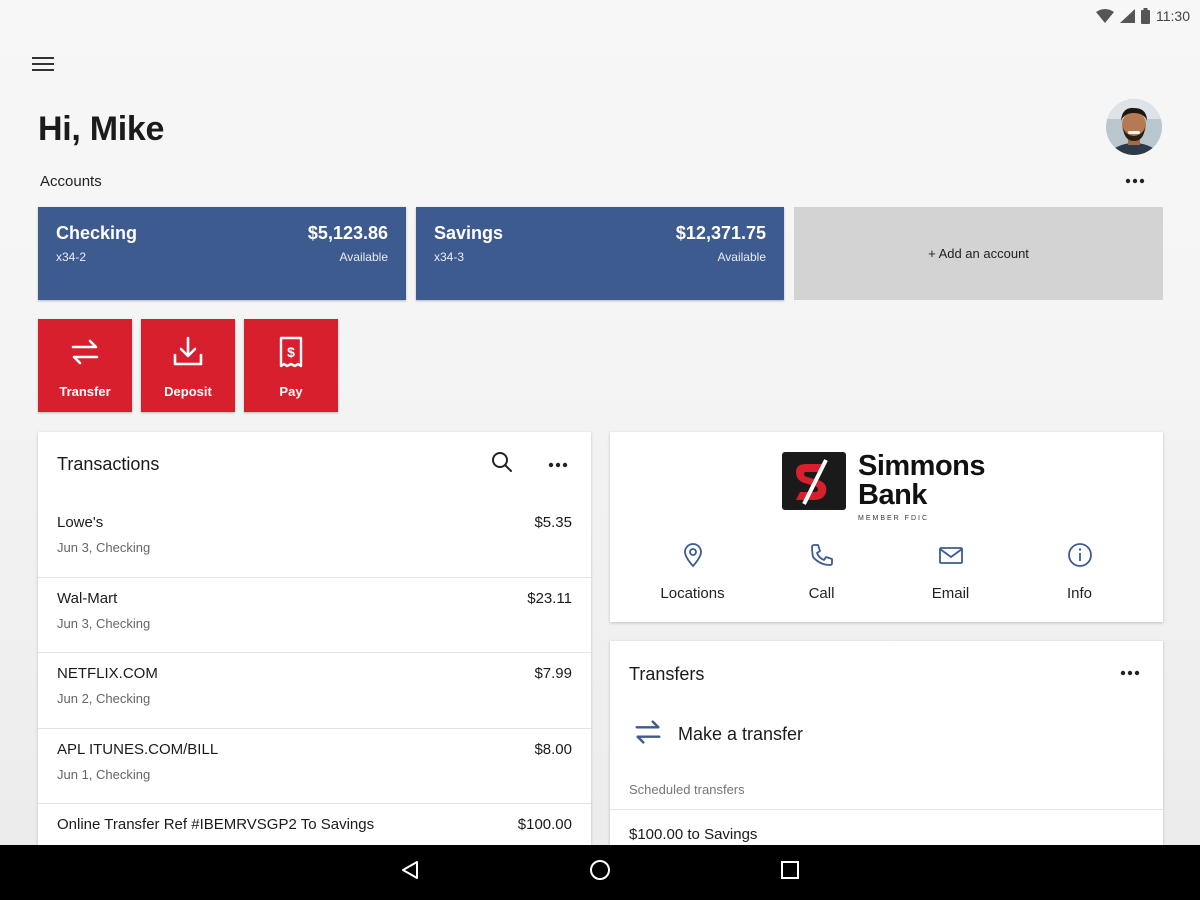  I want to click on accounts-heading: Accounts, so click(71, 181).